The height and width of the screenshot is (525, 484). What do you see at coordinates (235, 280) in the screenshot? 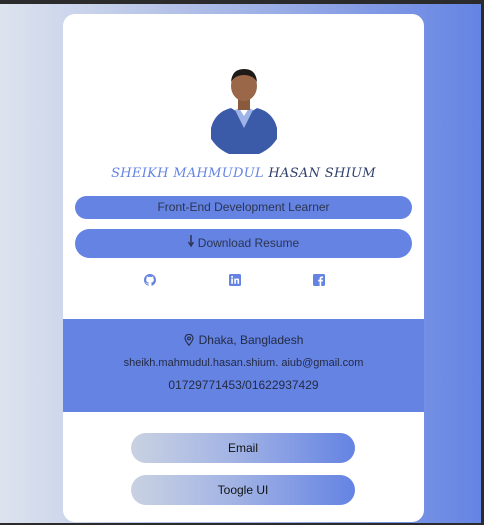
I see `linkedin-icon` at bounding box center [235, 280].